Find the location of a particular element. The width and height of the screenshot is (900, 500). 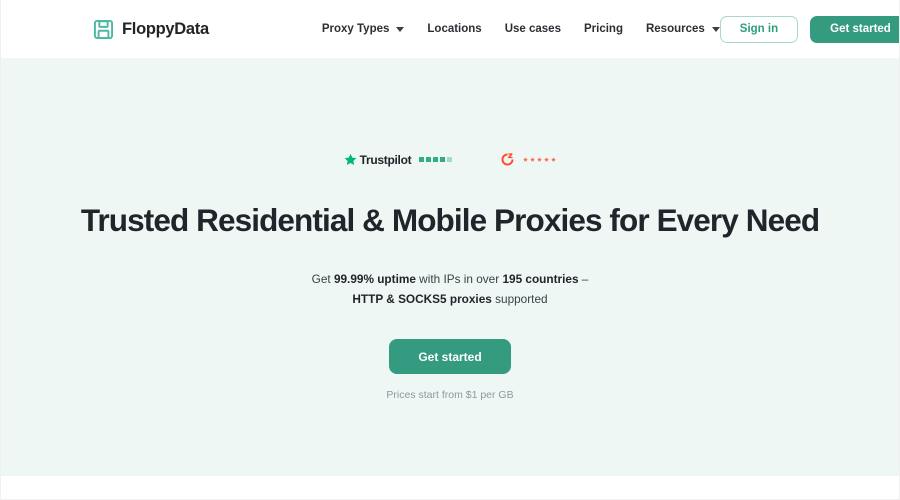

subtitle-pre: Get is located at coordinates (322, 279).